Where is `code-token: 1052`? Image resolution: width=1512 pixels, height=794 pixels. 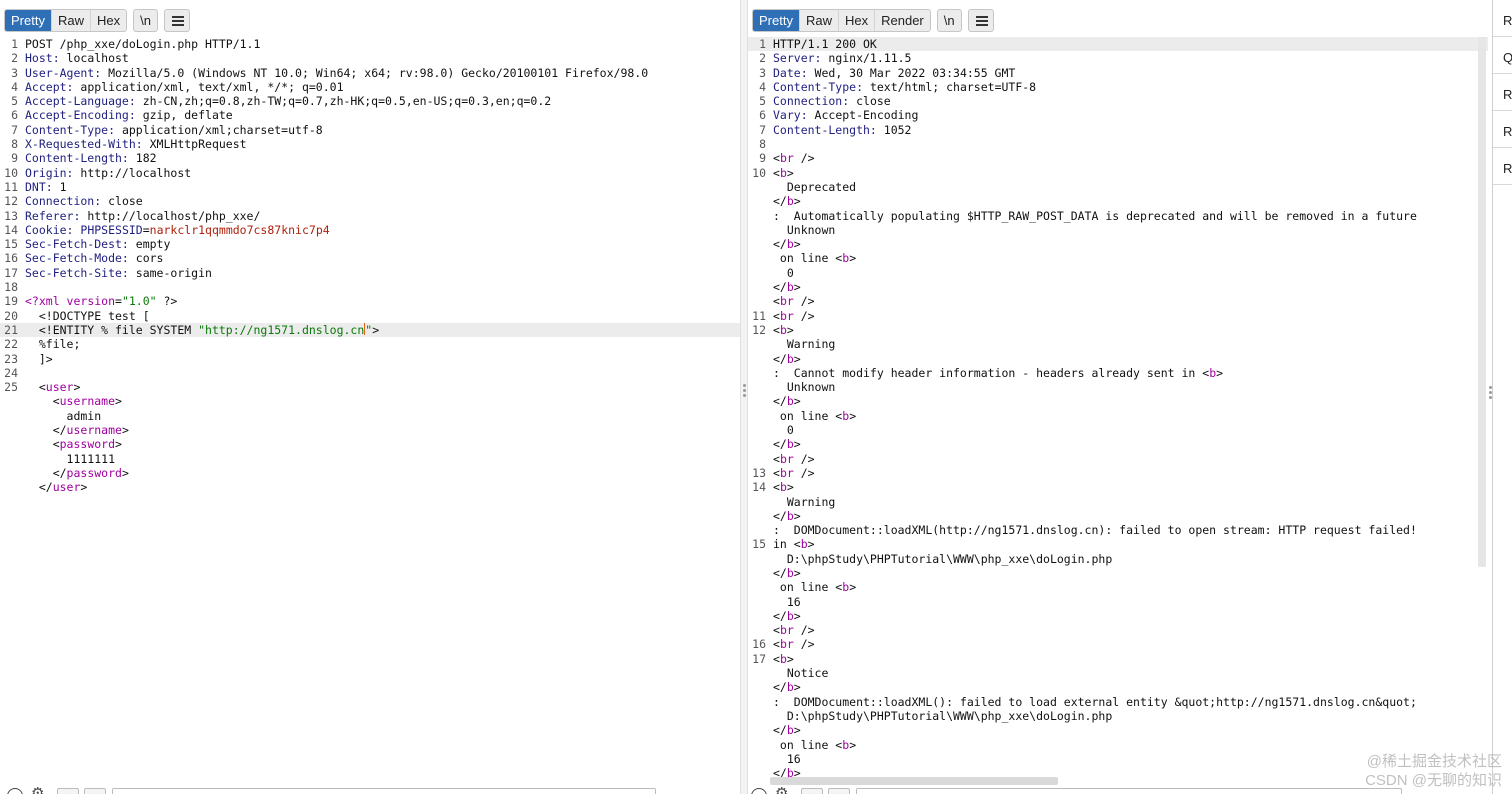 code-token: 1052 is located at coordinates (894, 129).